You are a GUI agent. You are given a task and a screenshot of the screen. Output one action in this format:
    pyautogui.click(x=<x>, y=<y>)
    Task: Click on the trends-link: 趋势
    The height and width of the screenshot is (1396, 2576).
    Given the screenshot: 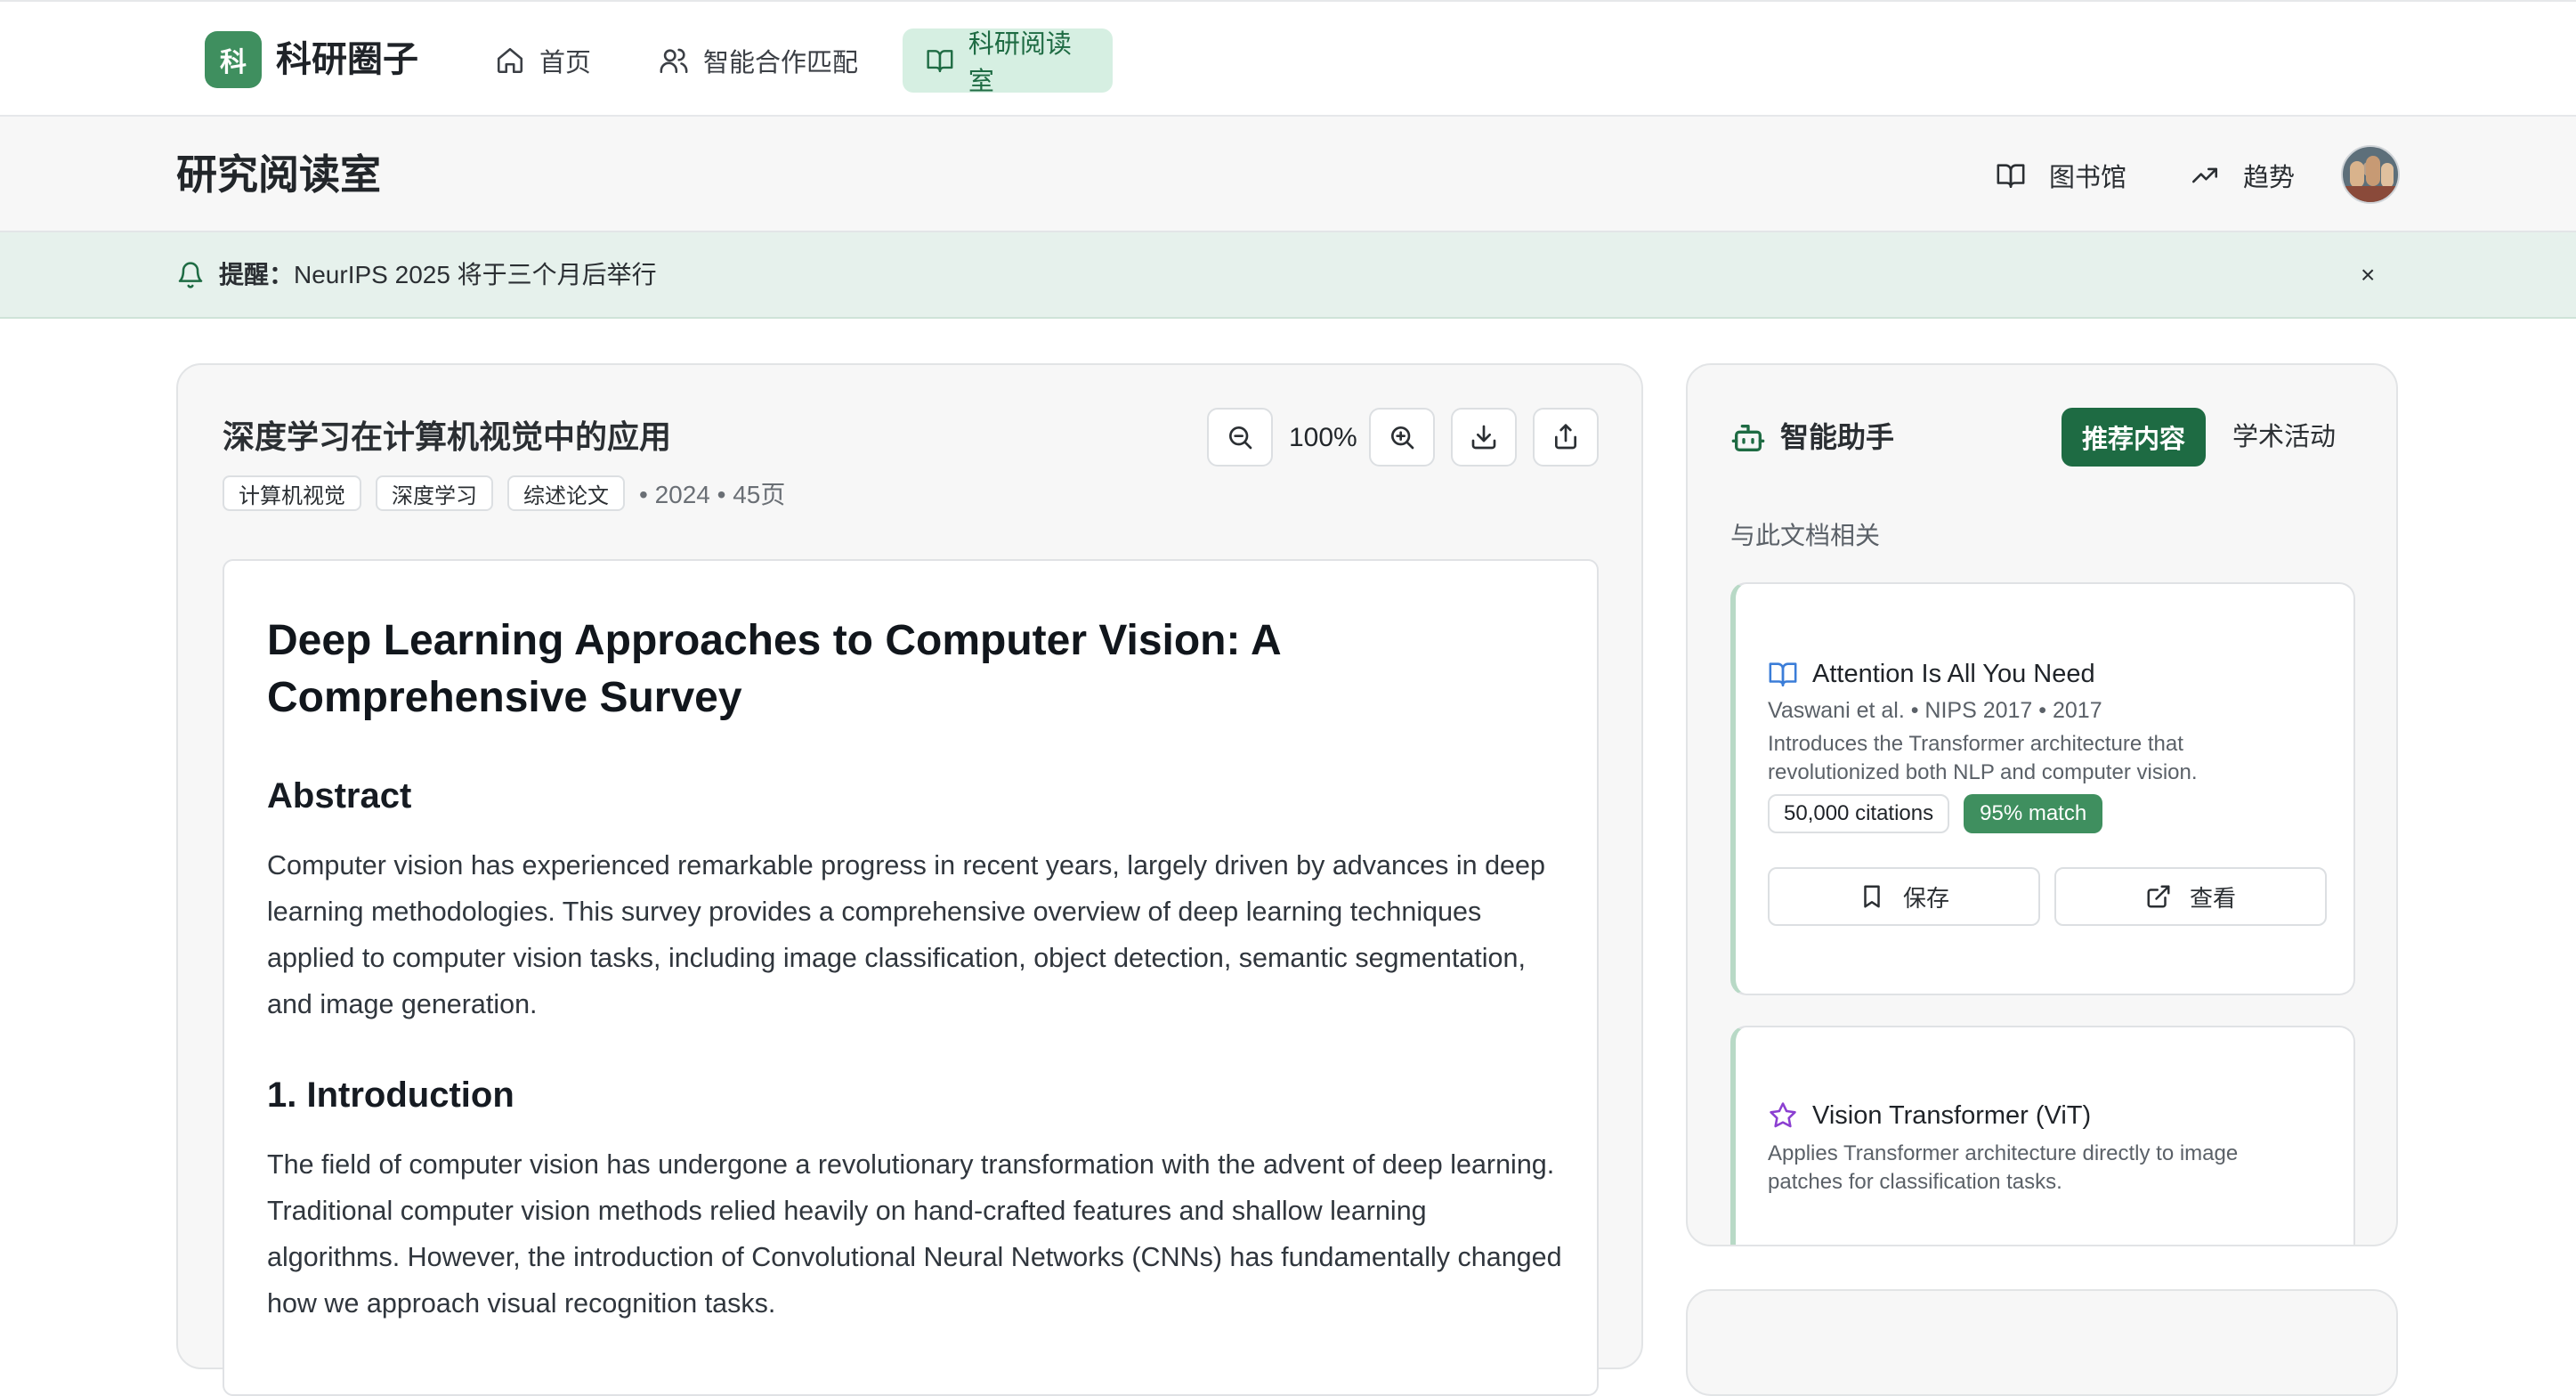 What is the action you would take?
    pyautogui.click(x=2243, y=175)
    